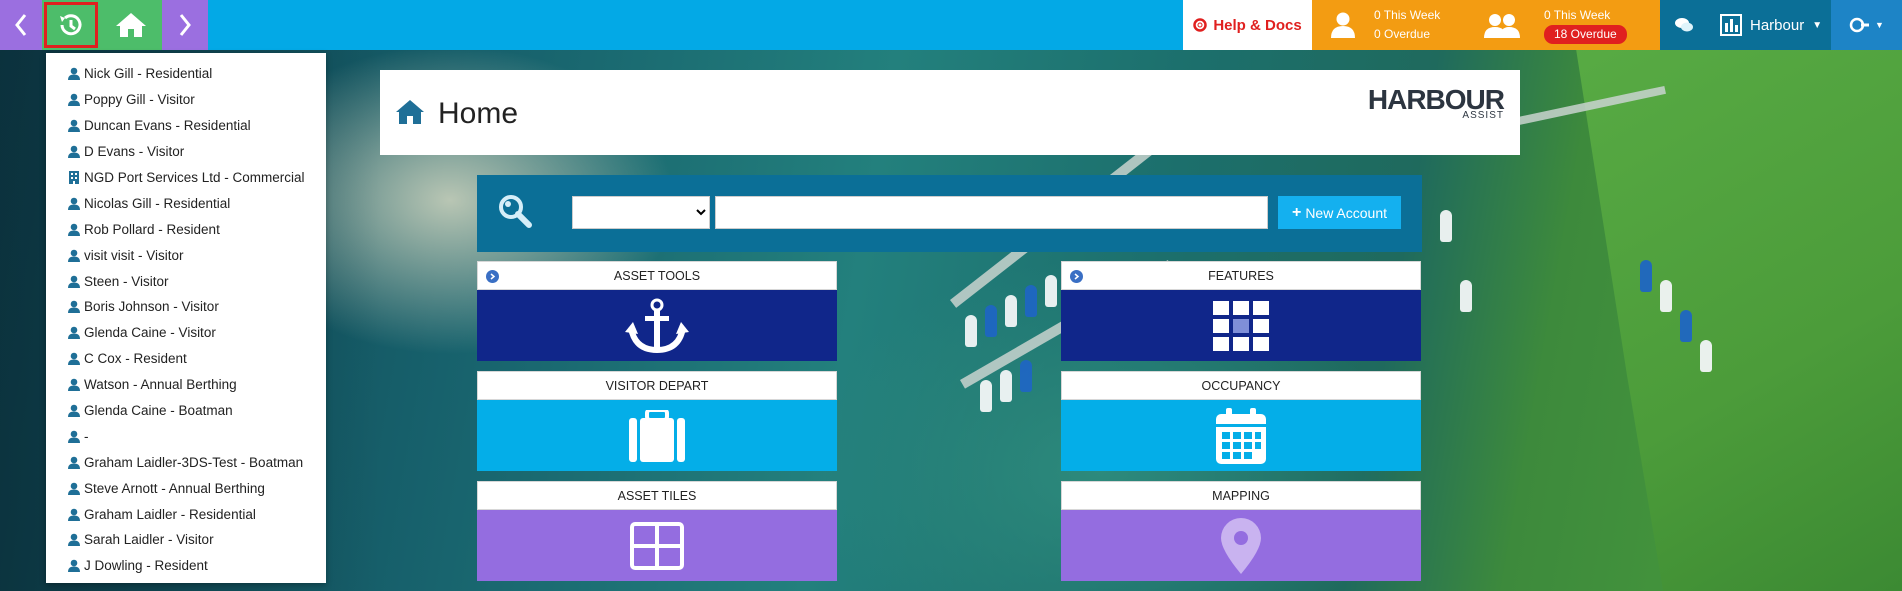 This screenshot has width=1902, height=591. I want to click on history-item-label: NGD Port Services Ltd - Commercial, so click(194, 177).